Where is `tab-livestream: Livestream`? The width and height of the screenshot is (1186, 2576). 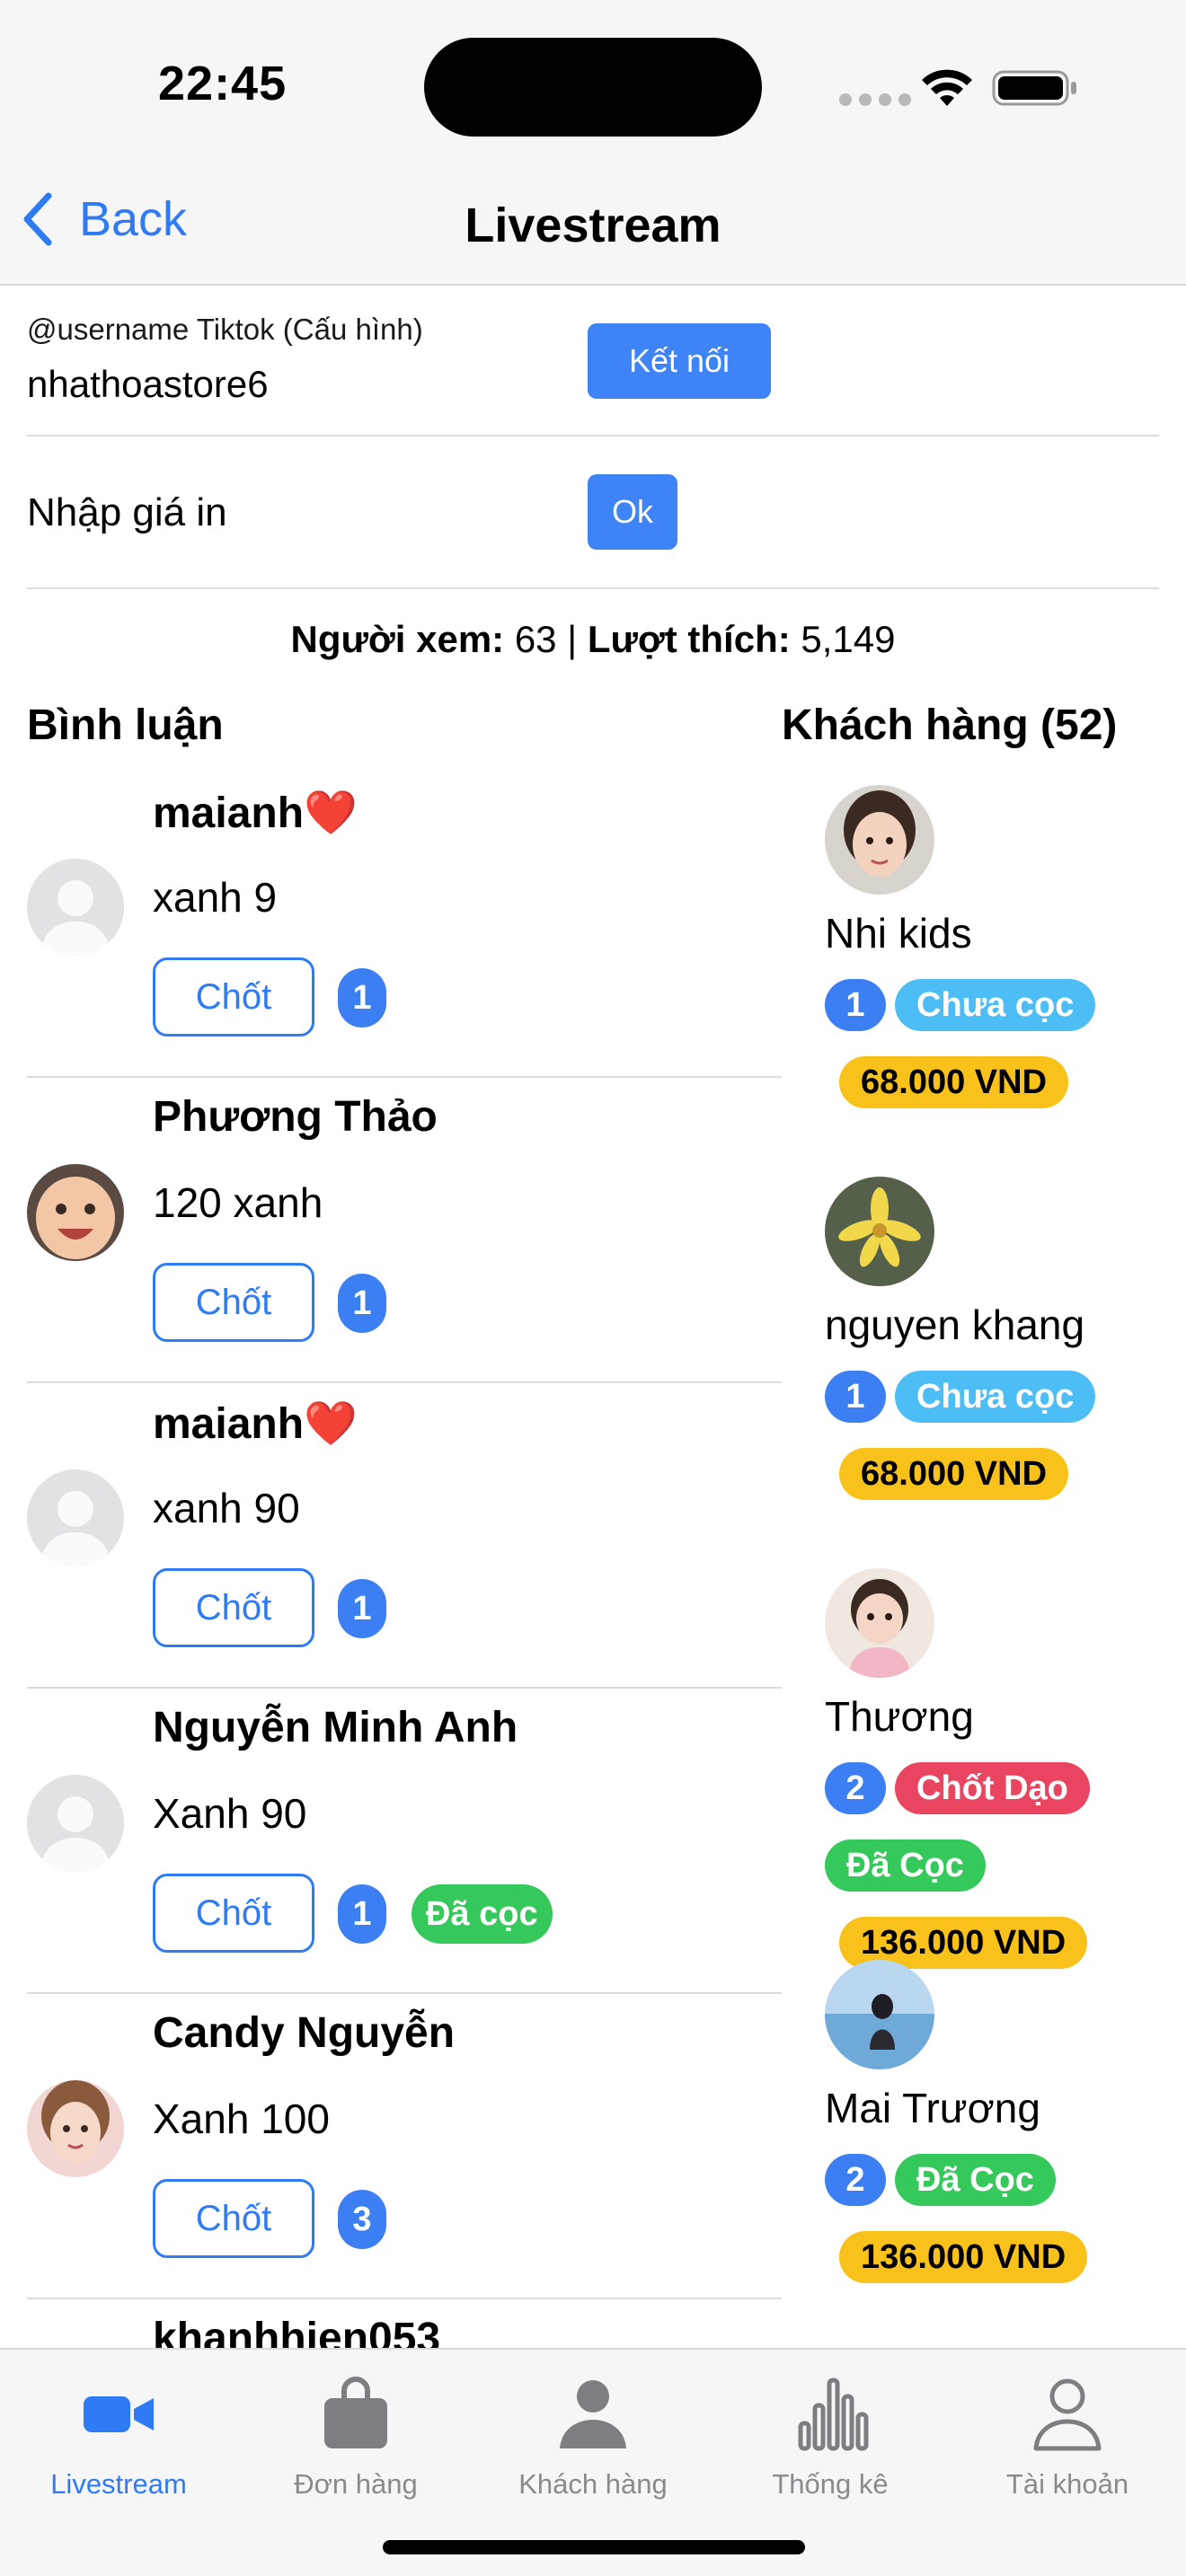
tab-livestream: Livestream is located at coordinates (118, 2436).